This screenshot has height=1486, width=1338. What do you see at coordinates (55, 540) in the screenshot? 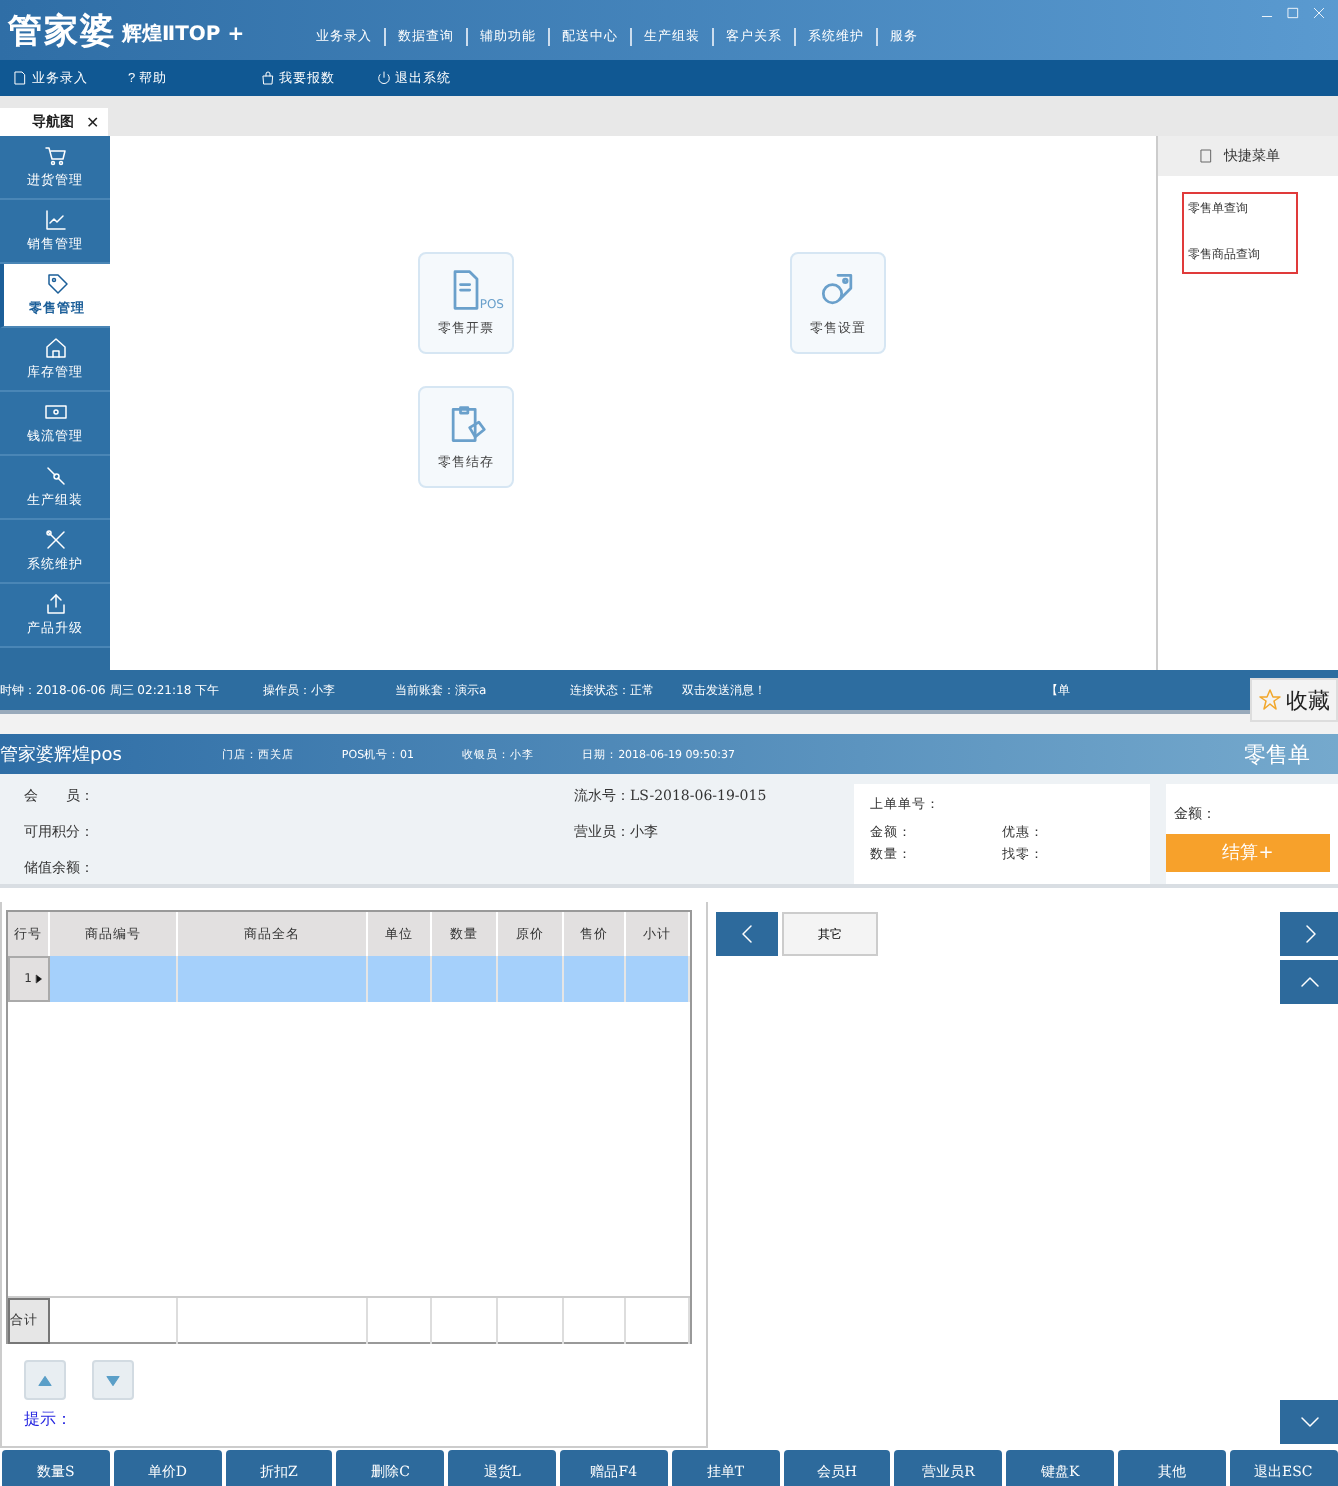
I see `tools-icon` at bounding box center [55, 540].